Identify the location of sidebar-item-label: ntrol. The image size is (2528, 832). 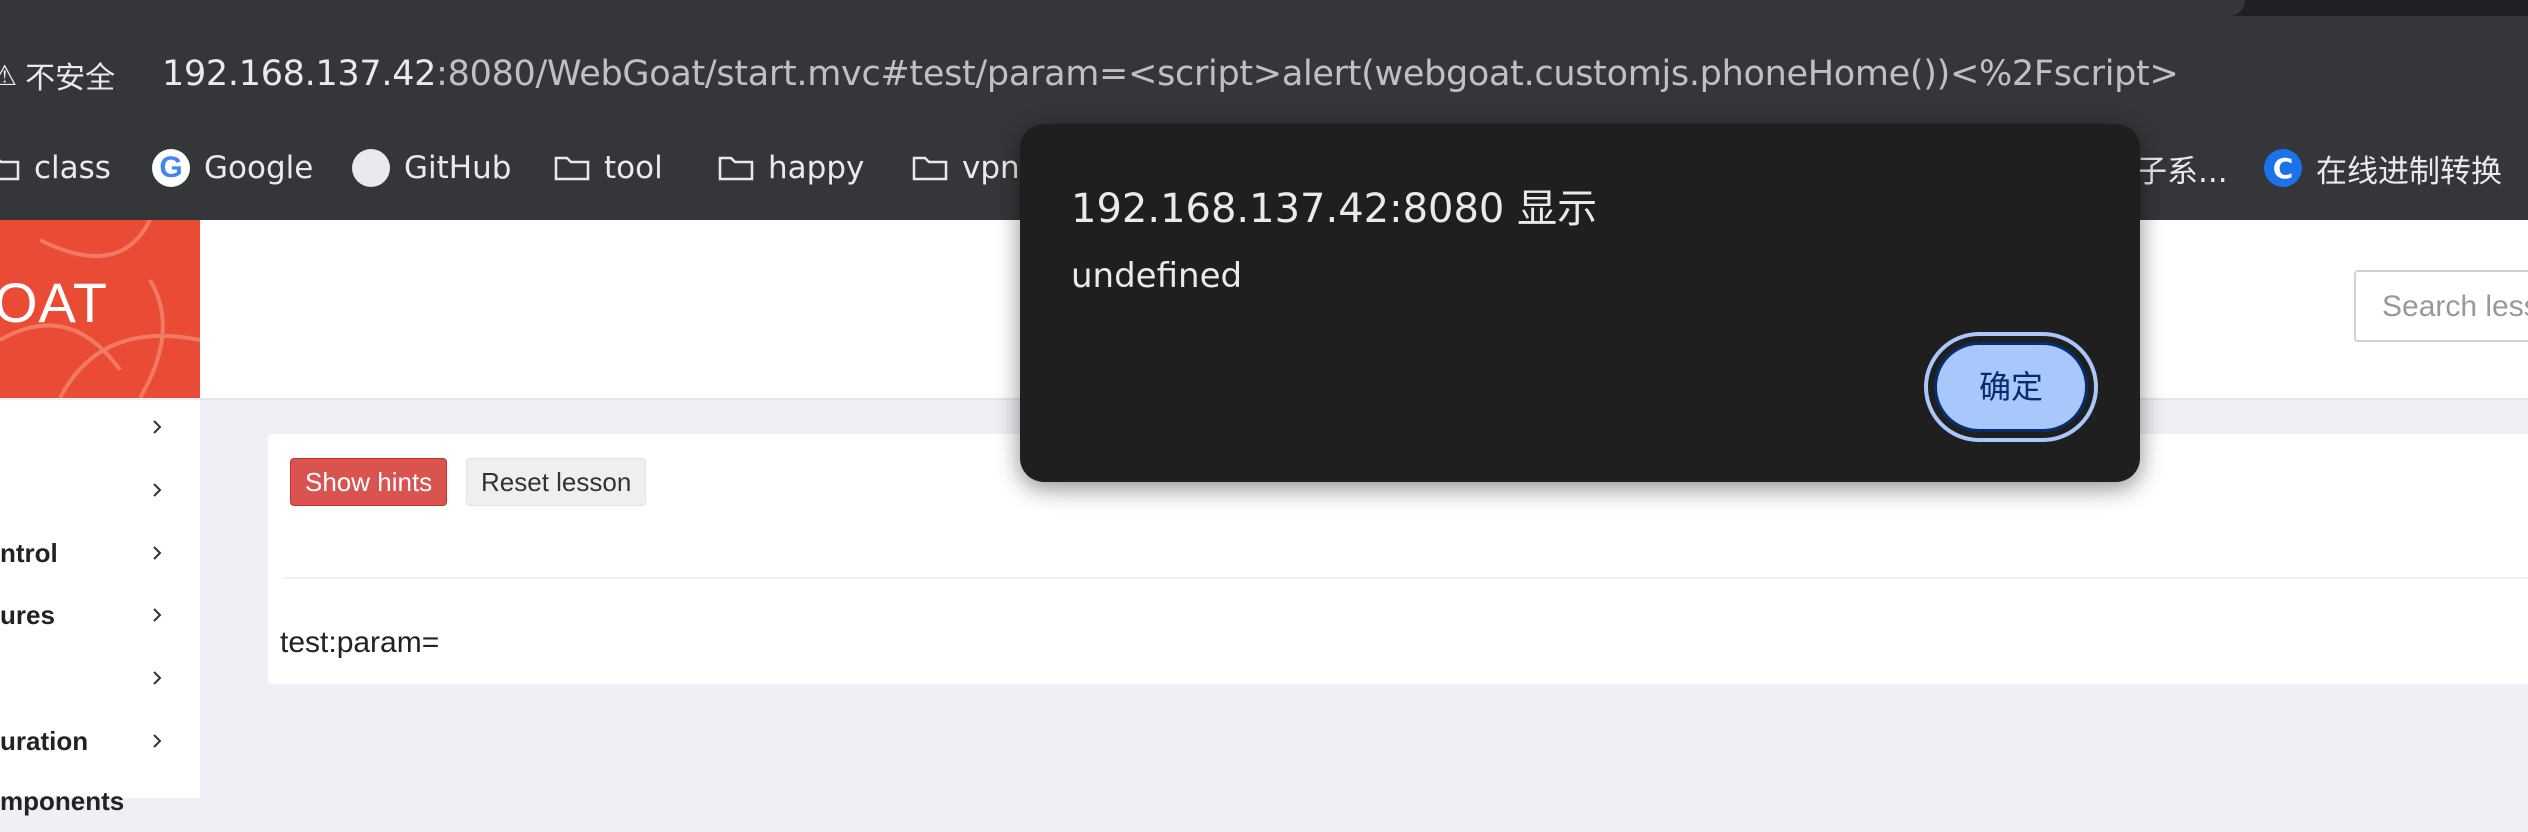
(29, 552).